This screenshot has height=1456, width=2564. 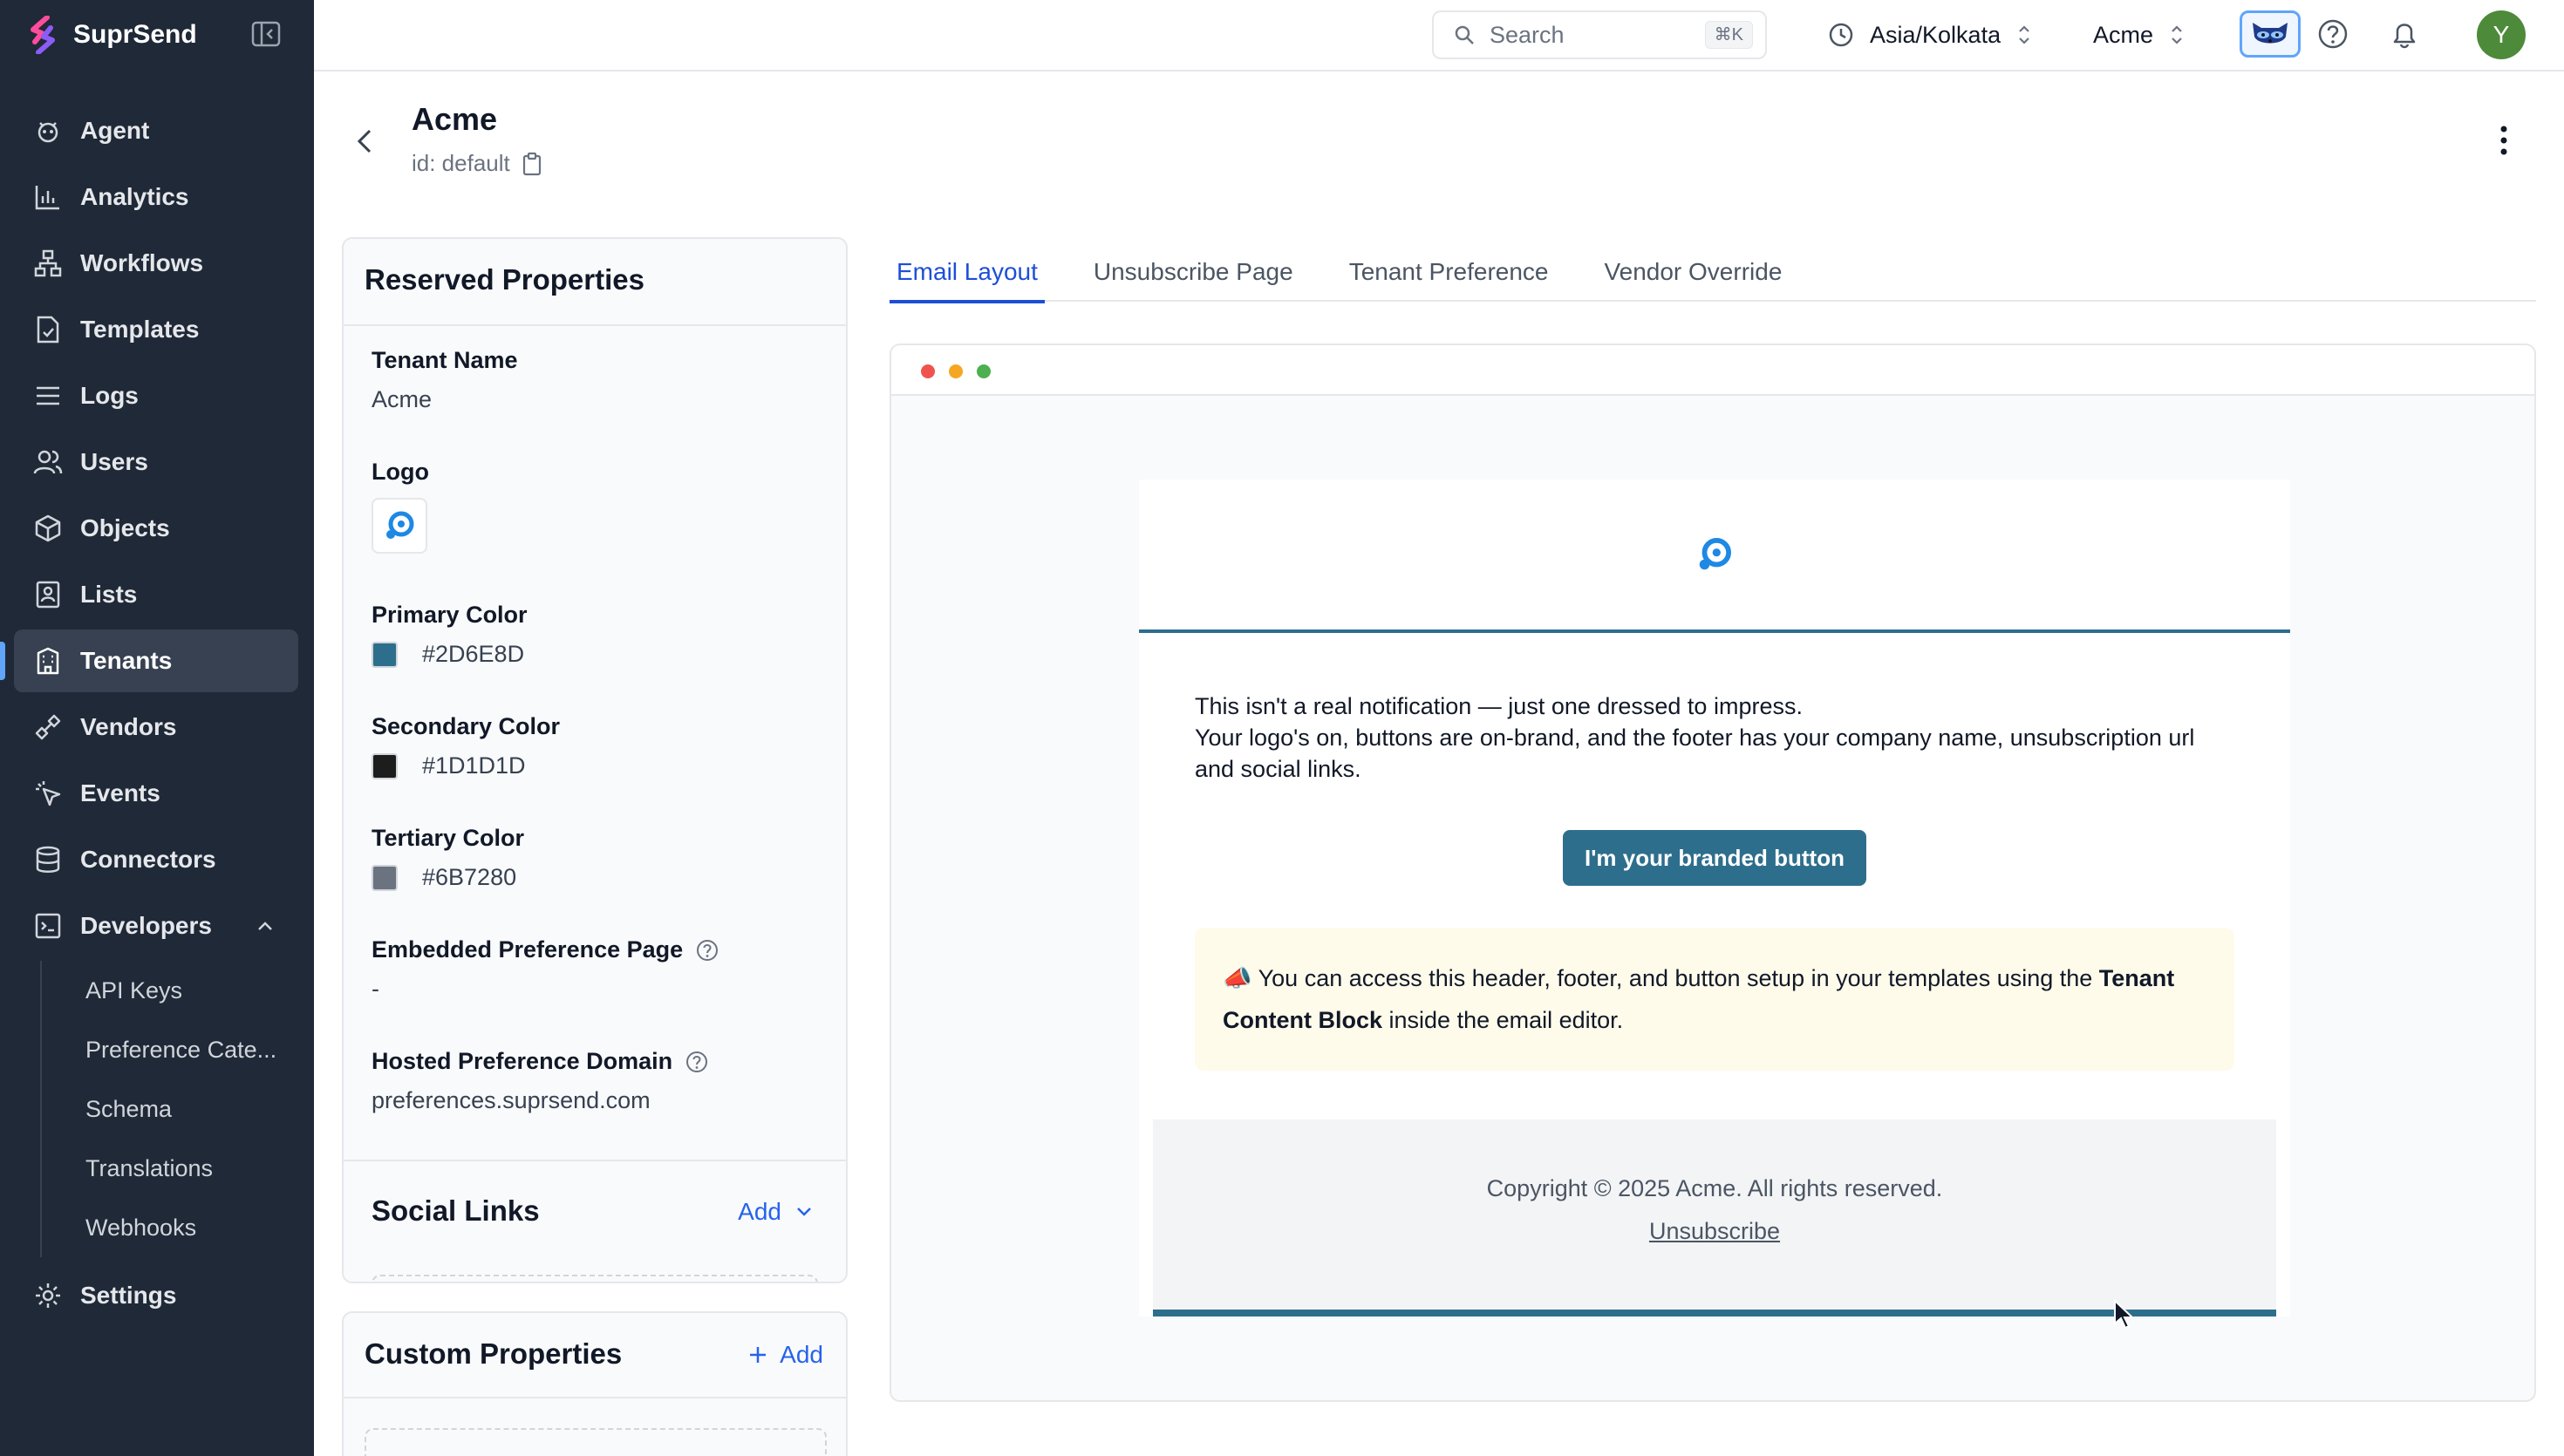 I want to click on email-header, so click(x=1714, y=556).